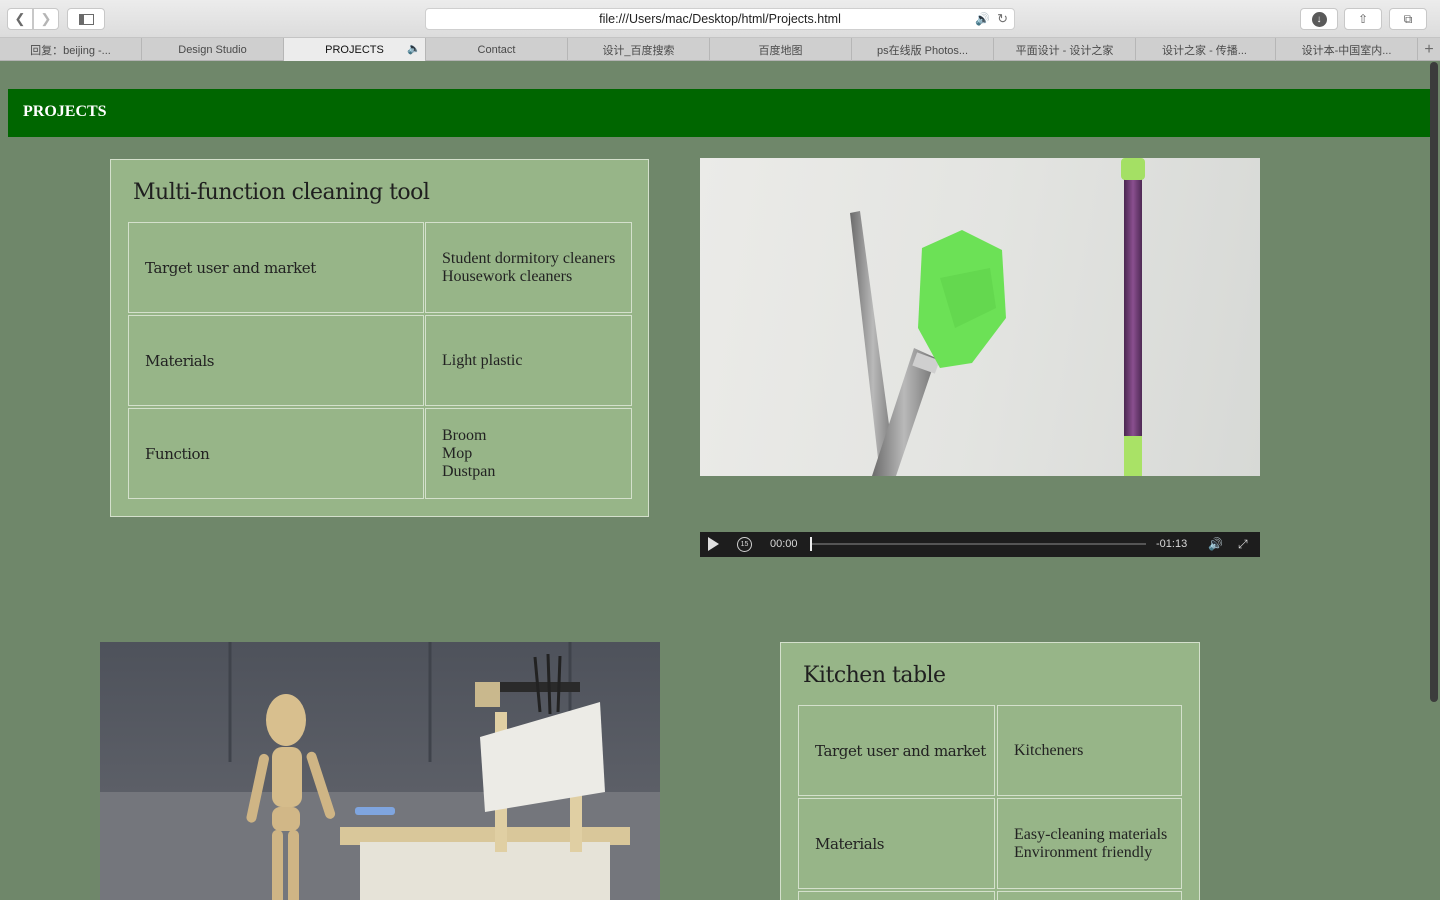 The image size is (1440, 900). I want to click on replay-icon: 15, so click(744, 544).